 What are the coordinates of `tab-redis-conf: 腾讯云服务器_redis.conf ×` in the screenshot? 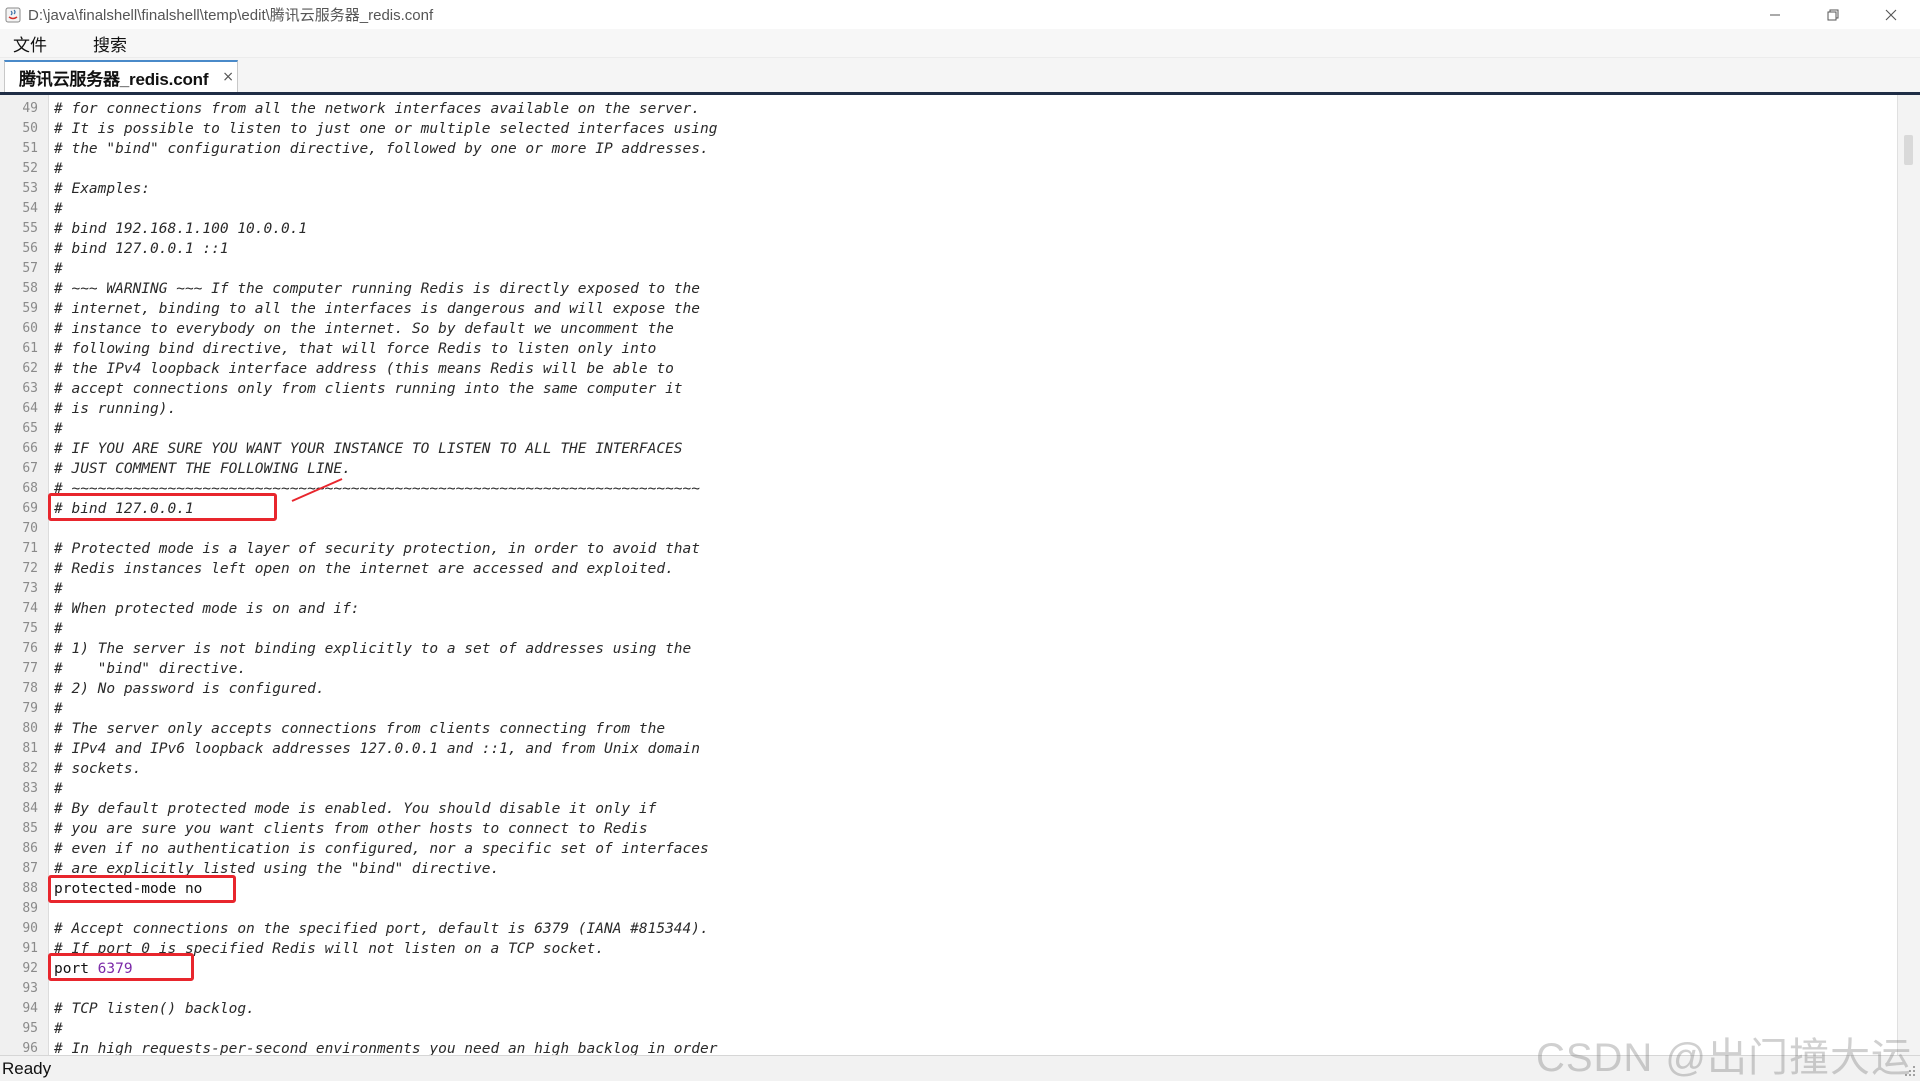 It's located at (121, 76).